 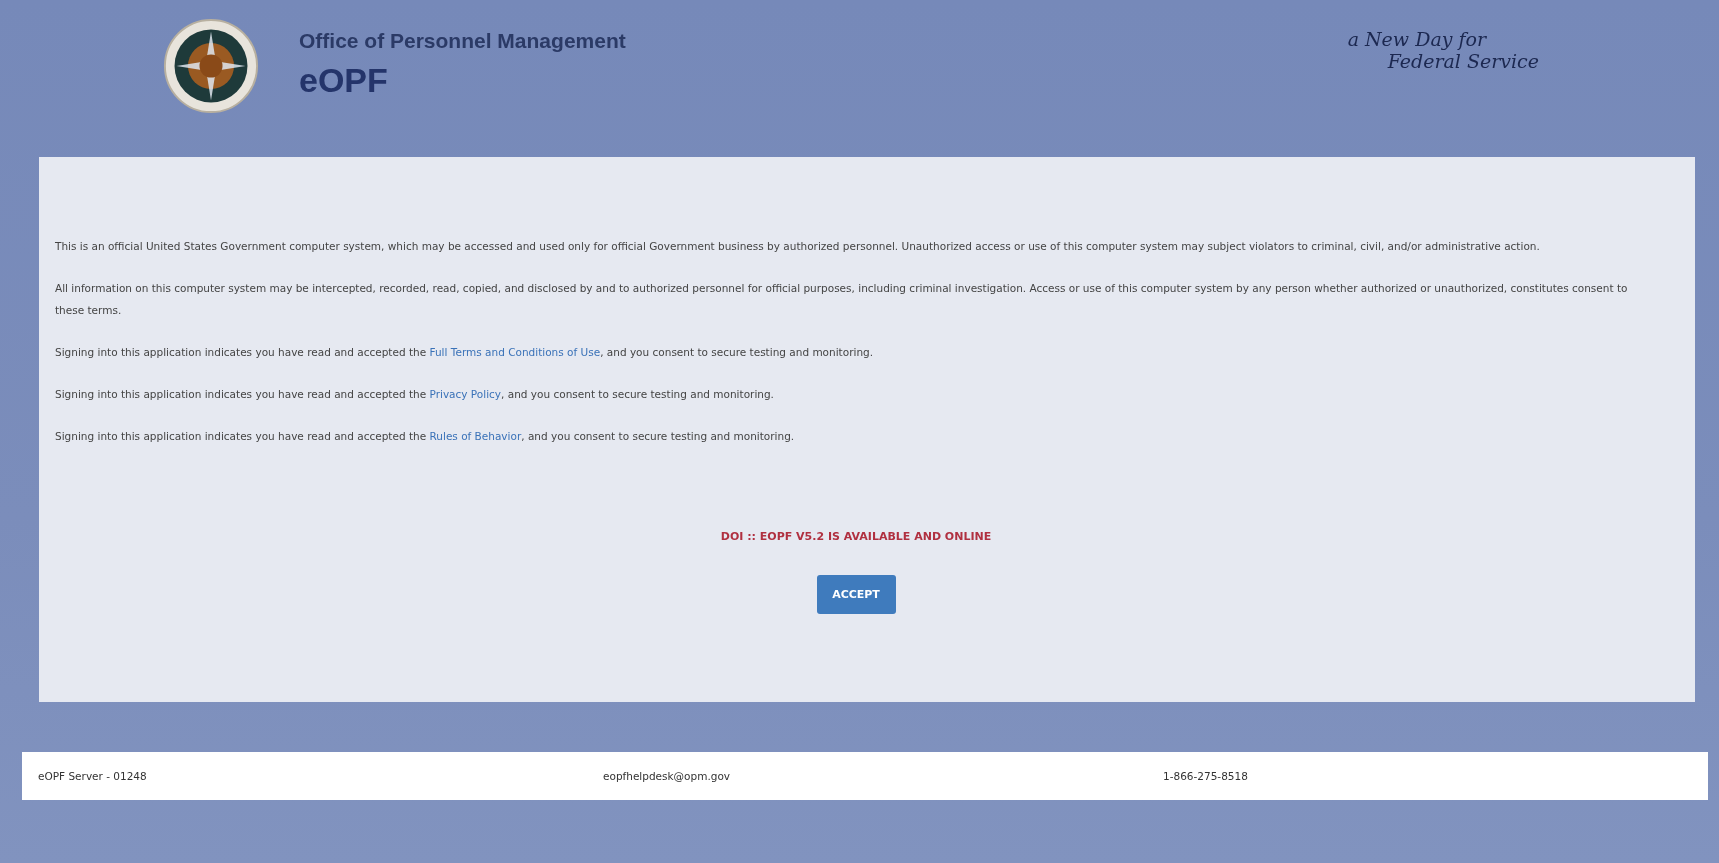 What do you see at coordinates (475, 436) in the screenshot?
I see `policy-link: Rules of Behavior` at bounding box center [475, 436].